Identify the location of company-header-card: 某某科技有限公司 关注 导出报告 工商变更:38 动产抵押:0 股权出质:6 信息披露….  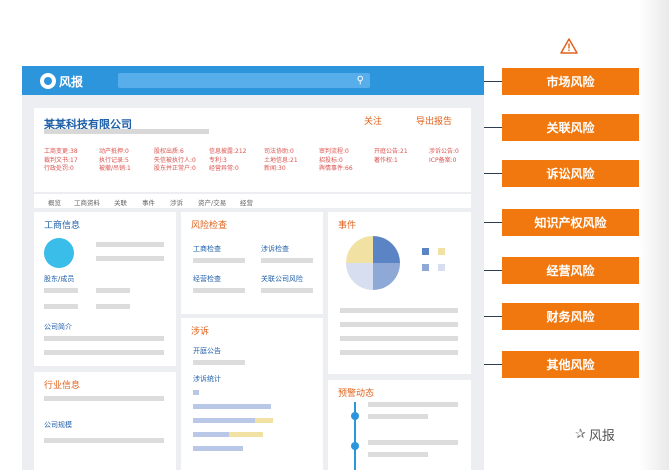
(252, 150).